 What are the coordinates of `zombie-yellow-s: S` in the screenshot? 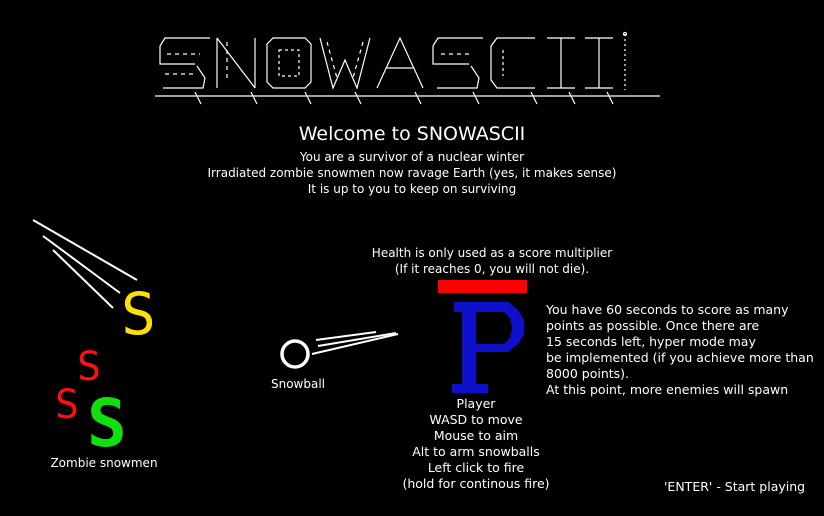 It's located at (138, 314).